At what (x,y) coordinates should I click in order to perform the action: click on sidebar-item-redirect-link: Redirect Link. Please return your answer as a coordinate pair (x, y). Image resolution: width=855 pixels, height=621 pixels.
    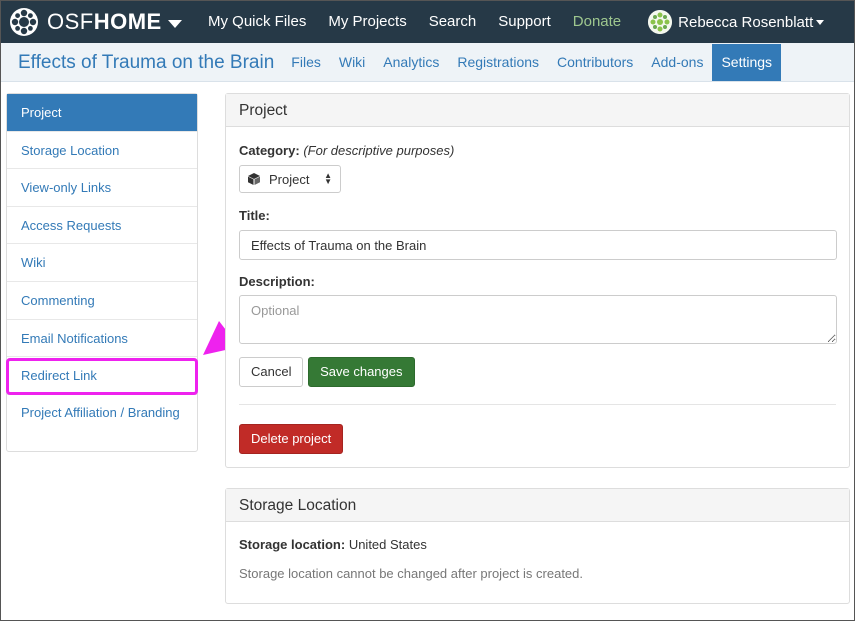
    Looking at the image, I should click on (102, 376).